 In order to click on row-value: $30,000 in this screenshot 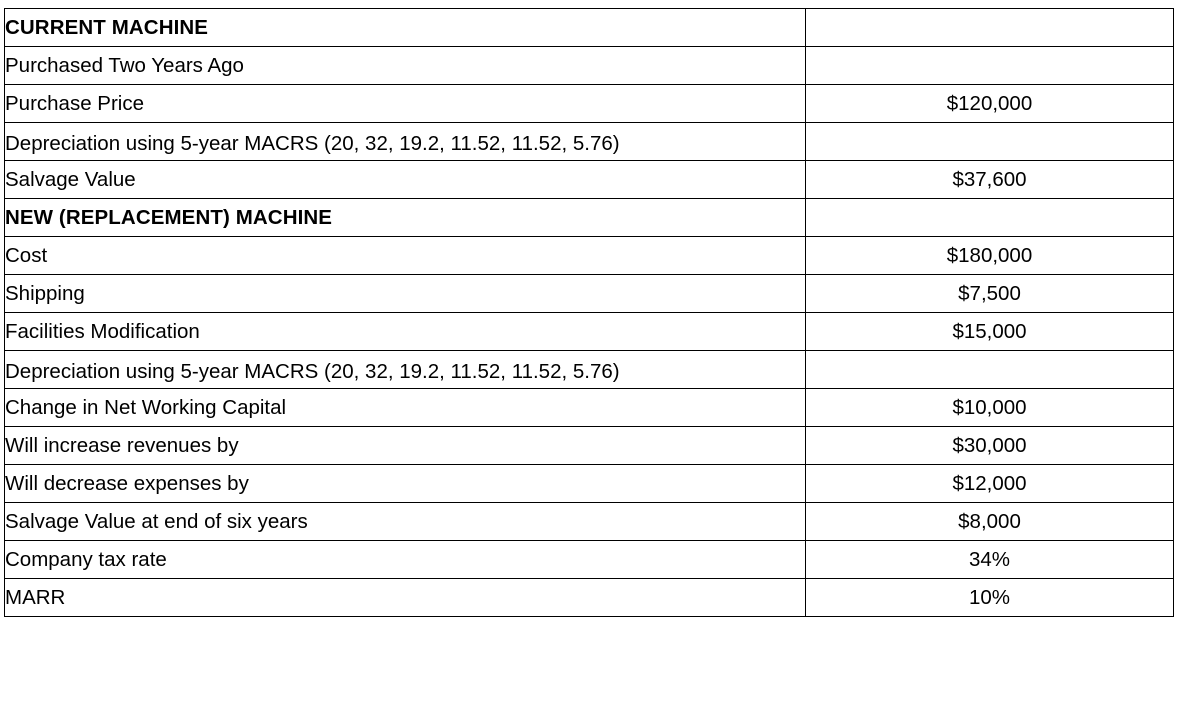, I will do `click(989, 445)`.